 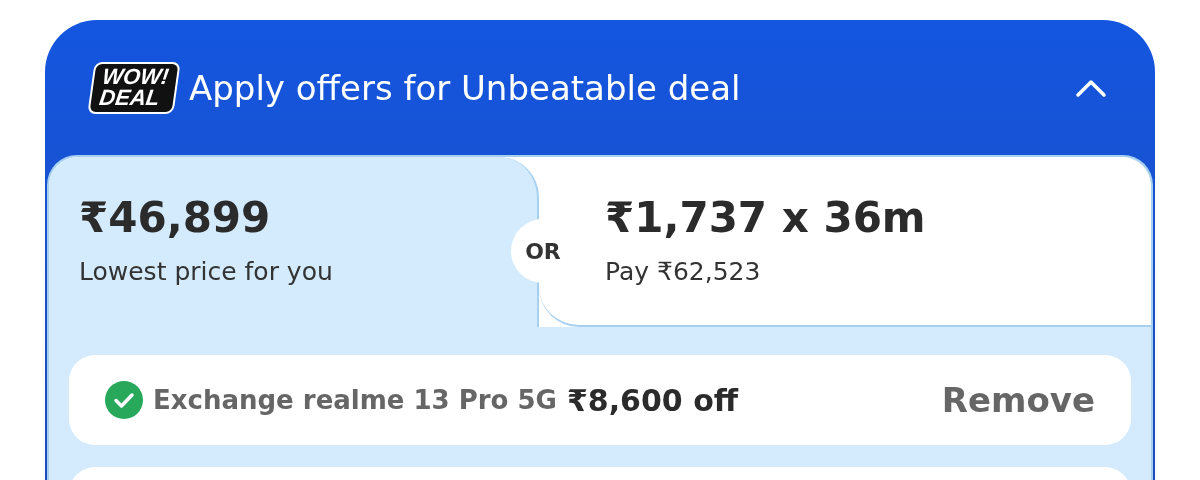 What do you see at coordinates (1018, 400) in the screenshot?
I see `remove-button: Remove` at bounding box center [1018, 400].